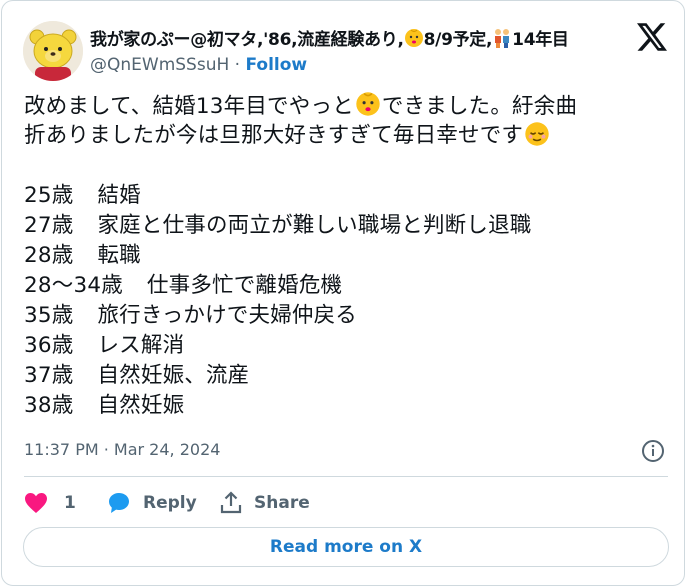 Image resolution: width=688 pixels, height=588 pixels. I want to click on timeline-item: 25歳 結婚, so click(344, 196).